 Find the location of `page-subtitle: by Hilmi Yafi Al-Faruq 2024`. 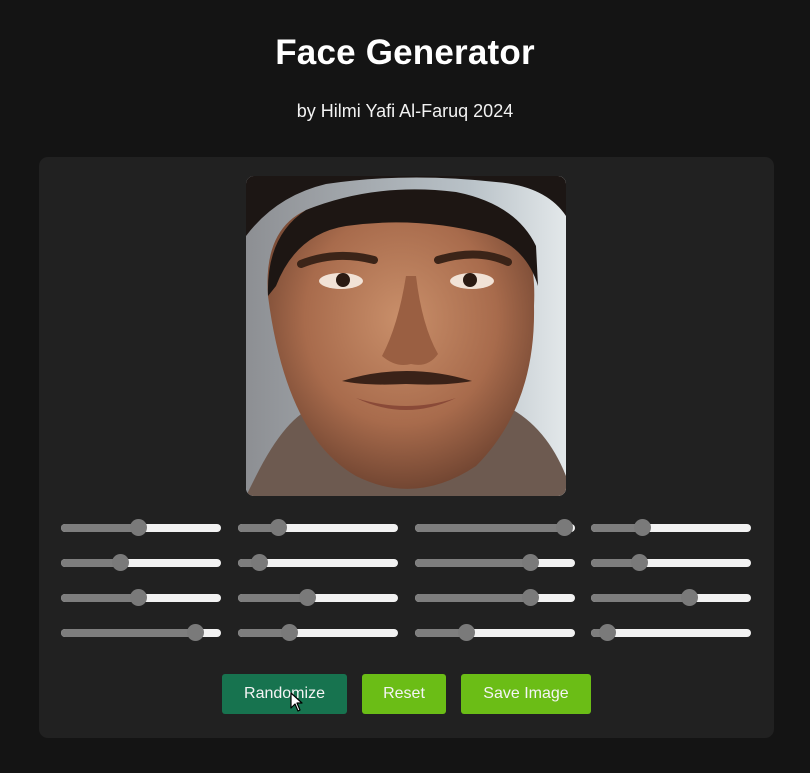

page-subtitle: by Hilmi Yafi Al-Faruq 2024 is located at coordinates (405, 111).